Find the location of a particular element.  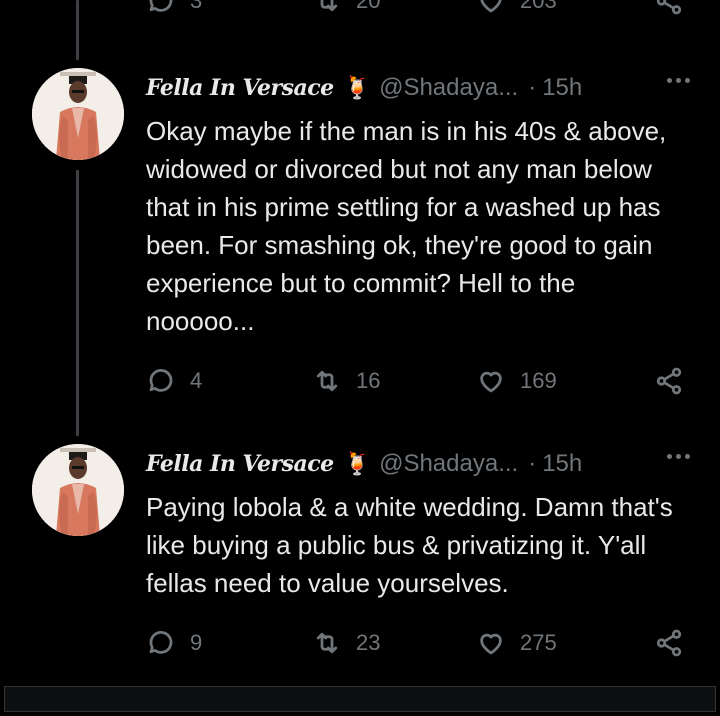

previous-tweet-actions: 3 20 203 is located at coordinates (360, 13).